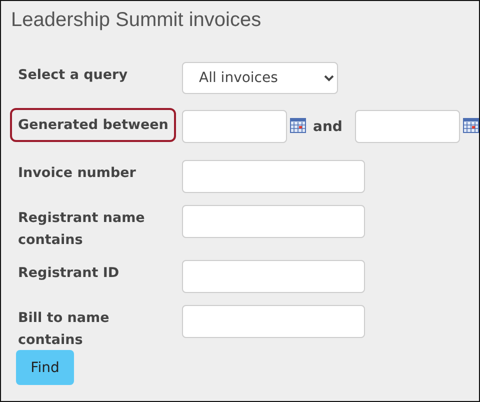 This screenshot has width=480, height=402. I want to click on field-label: Generated between, so click(93, 125).